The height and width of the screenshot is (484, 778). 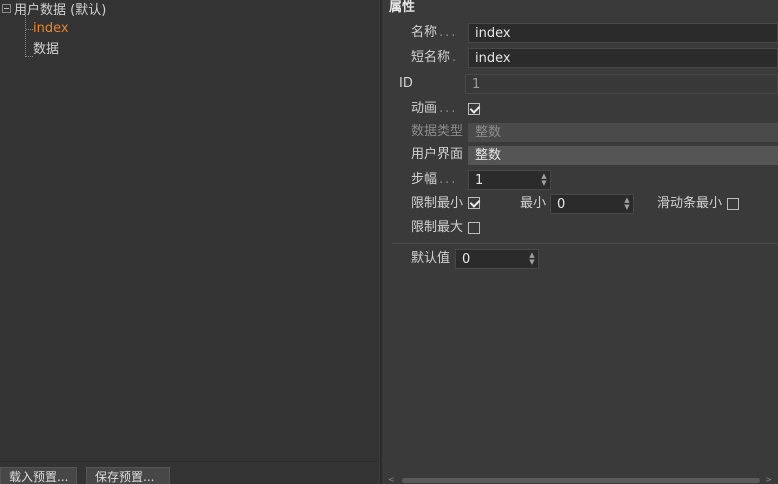 I want to click on divider, so click(x=585, y=243).